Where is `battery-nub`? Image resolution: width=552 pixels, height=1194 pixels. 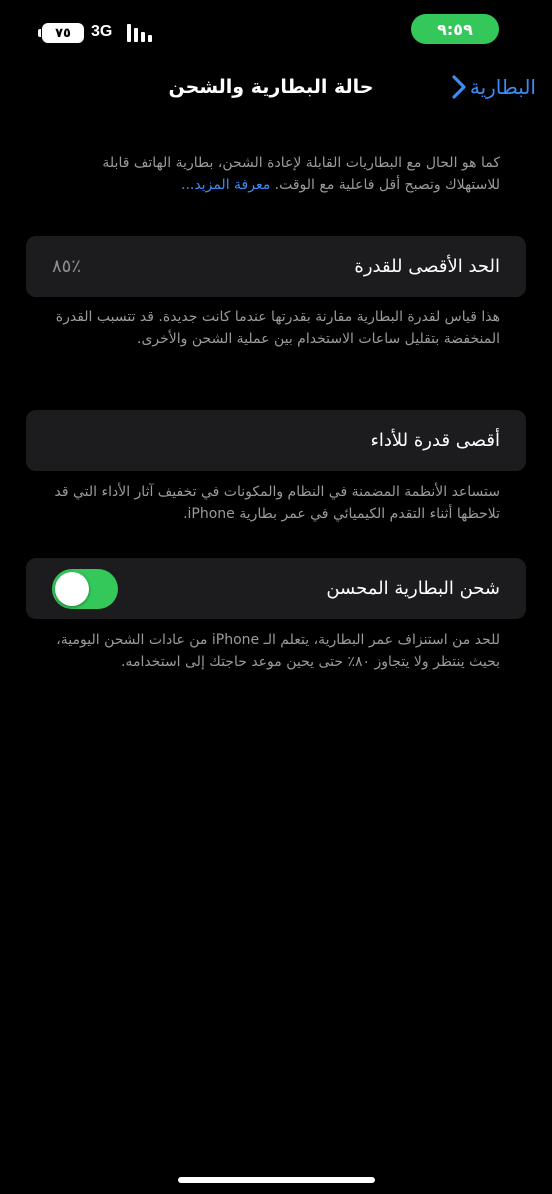 battery-nub is located at coordinates (39, 33).